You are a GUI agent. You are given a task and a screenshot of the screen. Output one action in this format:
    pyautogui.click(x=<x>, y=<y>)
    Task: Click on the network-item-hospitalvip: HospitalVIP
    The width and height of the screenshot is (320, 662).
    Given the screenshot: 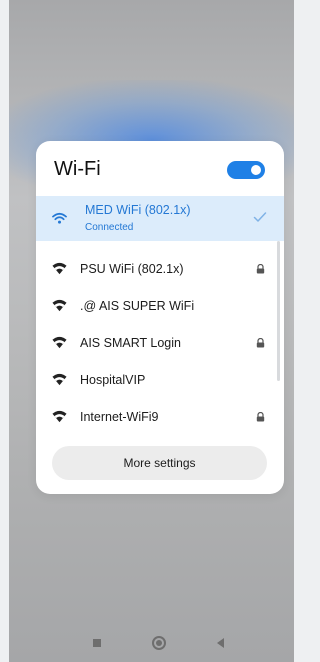 What is the action you would take?
    pyautogui.click(x=160, y=379)
    